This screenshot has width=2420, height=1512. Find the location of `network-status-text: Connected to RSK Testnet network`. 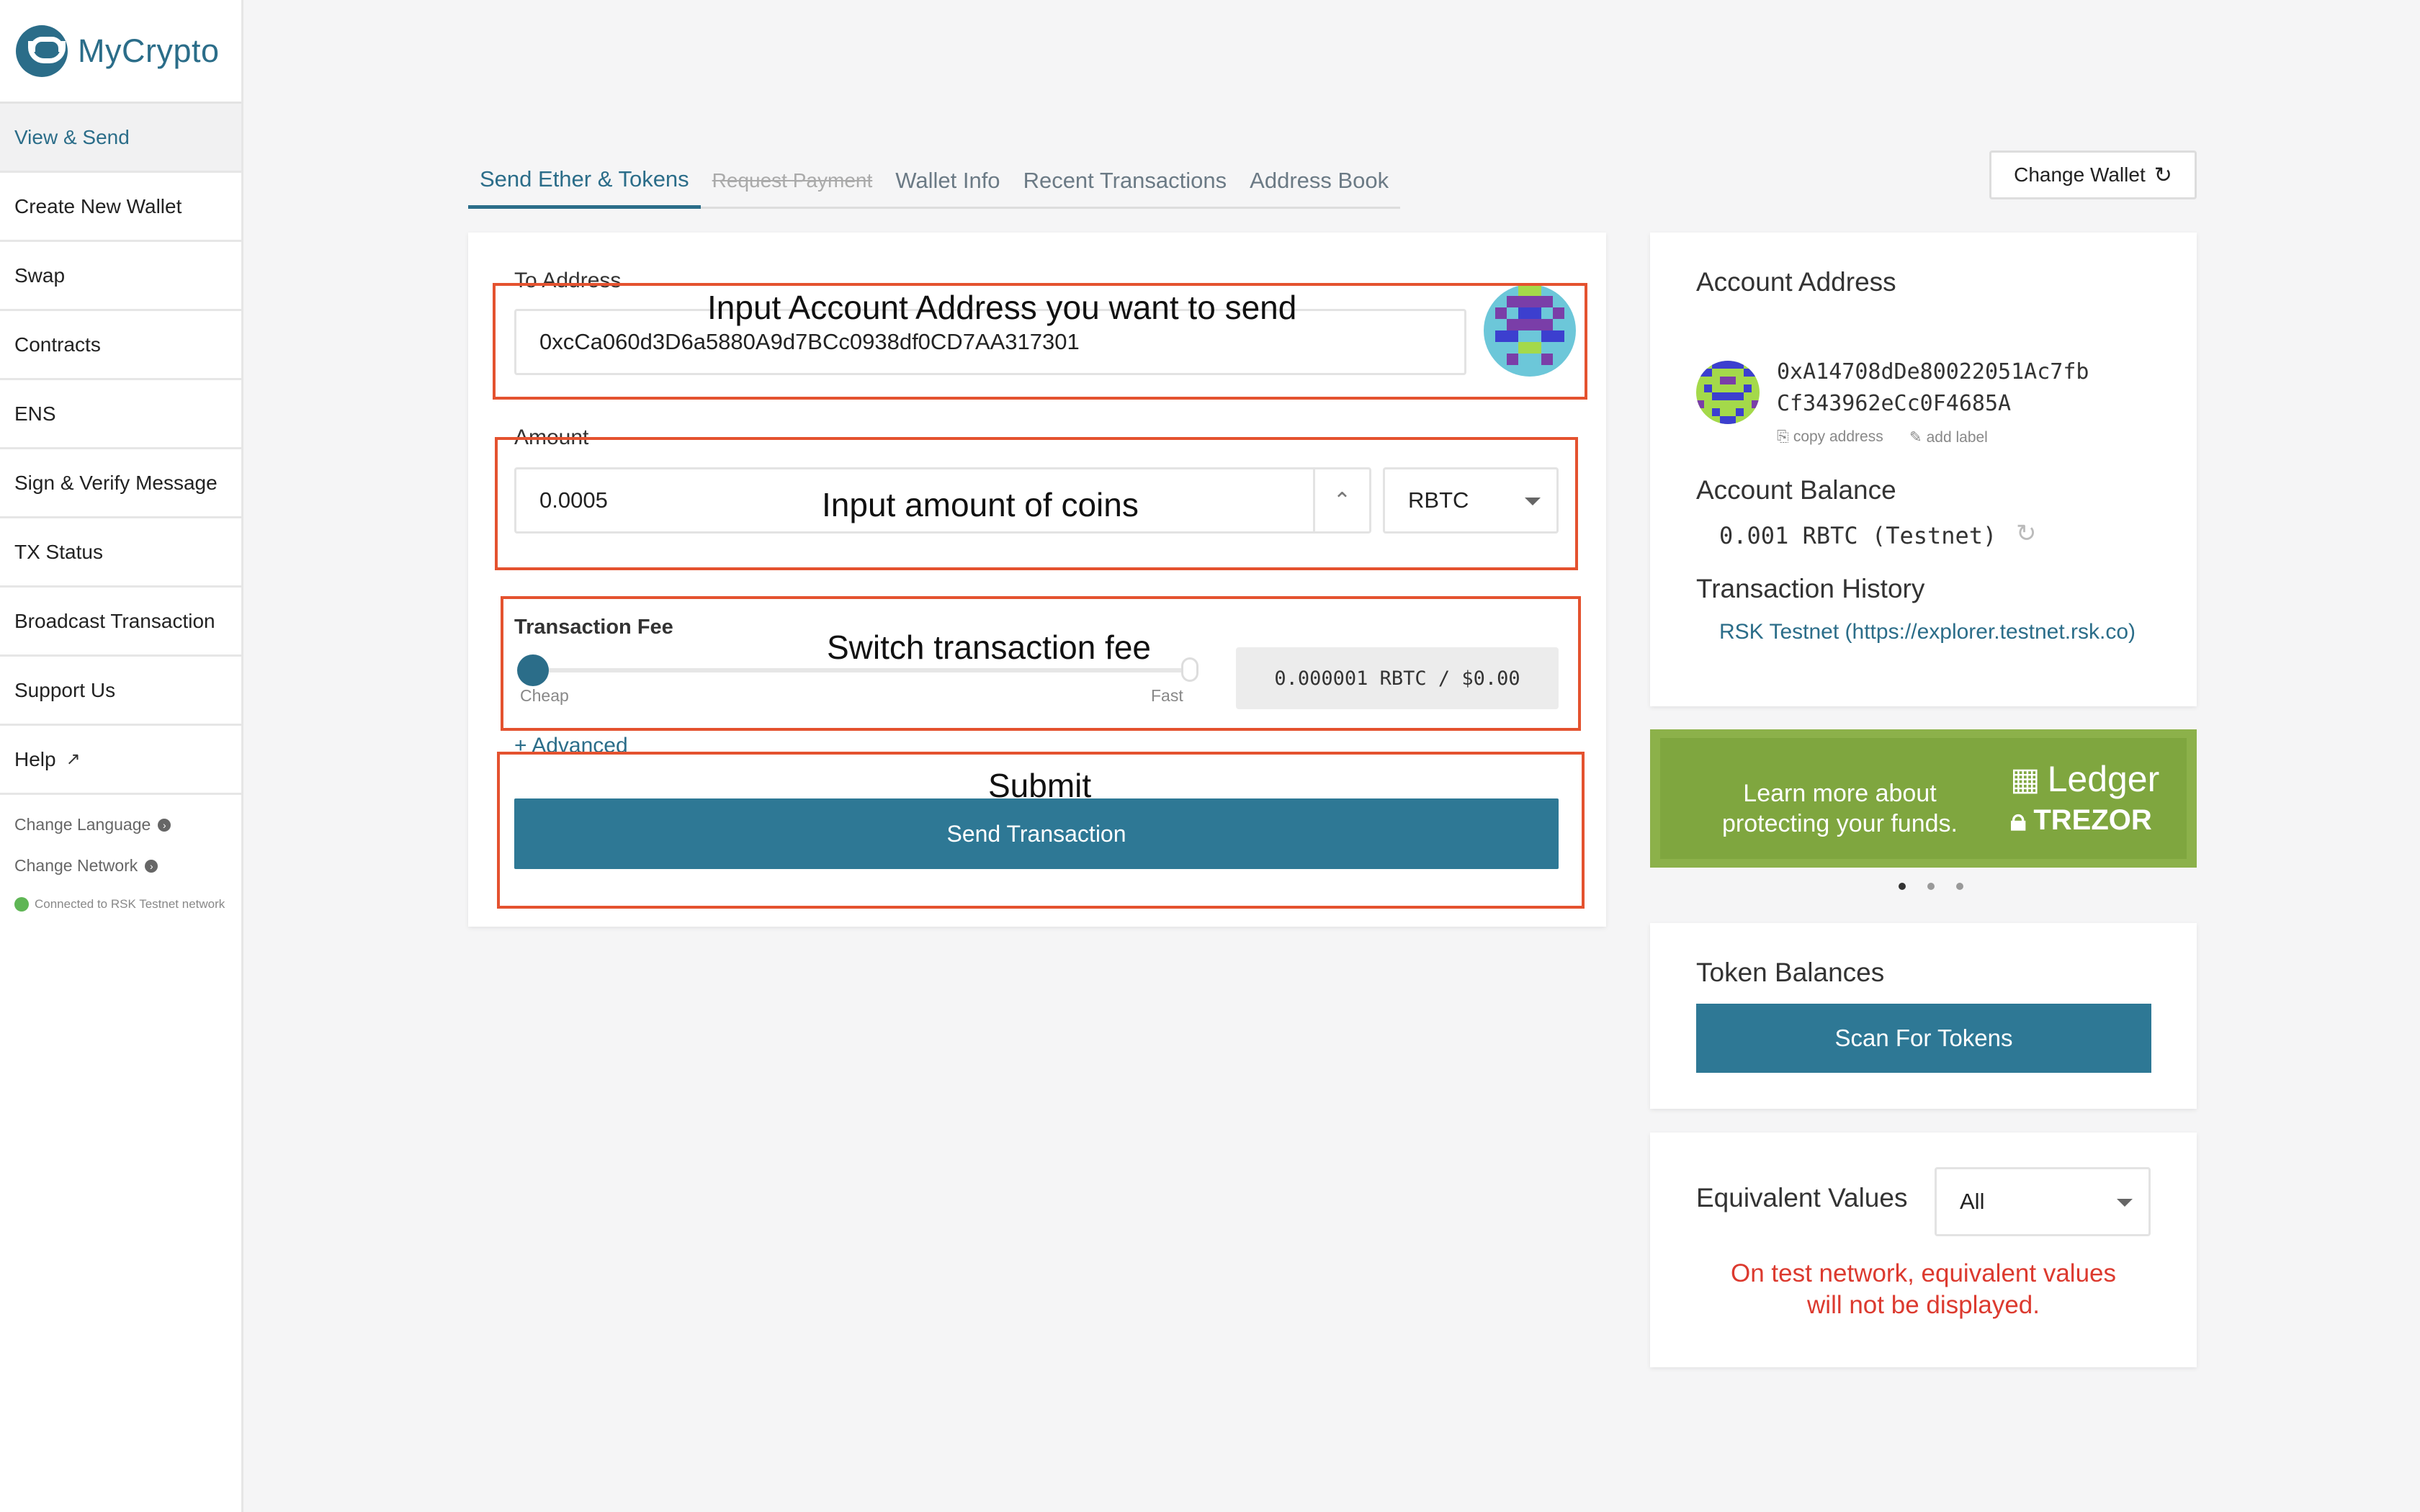

network-status-text: Connected to RSK Testnet network is located at coordinates (130, 904).